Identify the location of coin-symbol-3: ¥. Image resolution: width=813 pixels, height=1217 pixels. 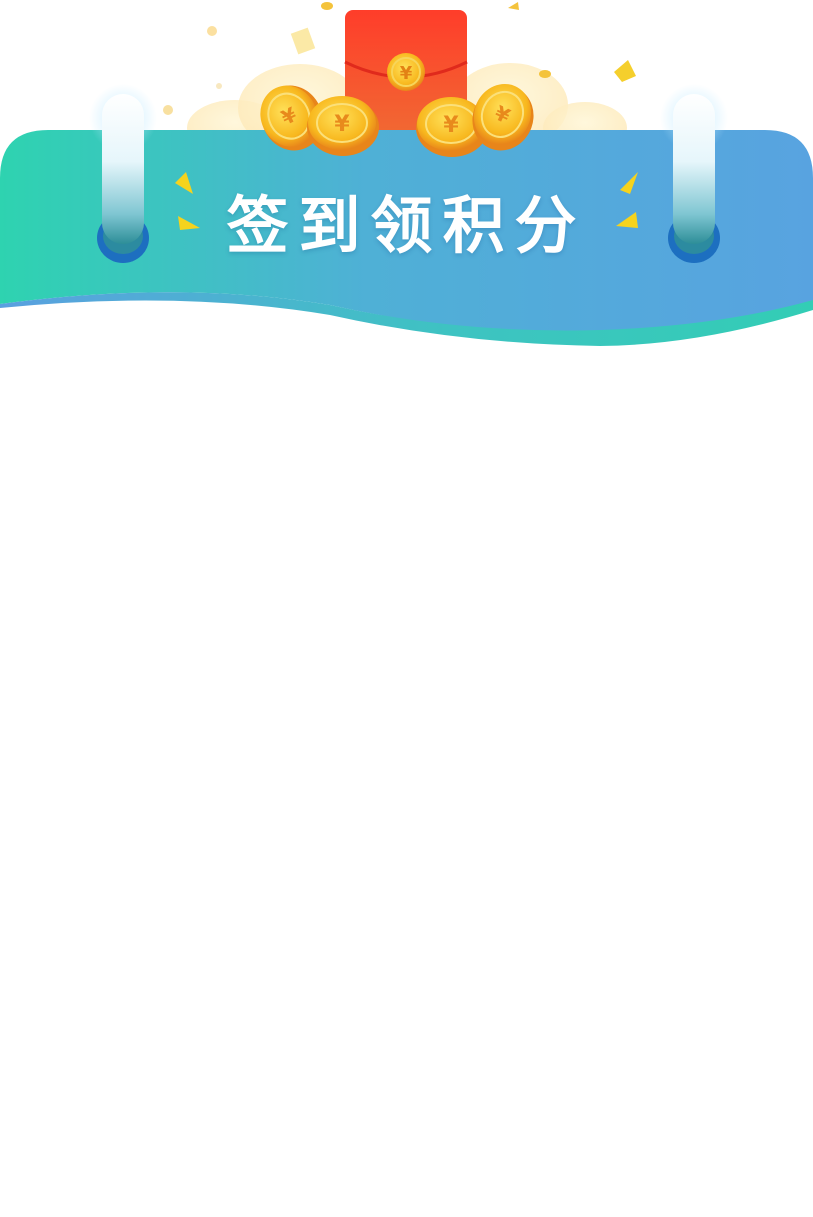
(451, 125).